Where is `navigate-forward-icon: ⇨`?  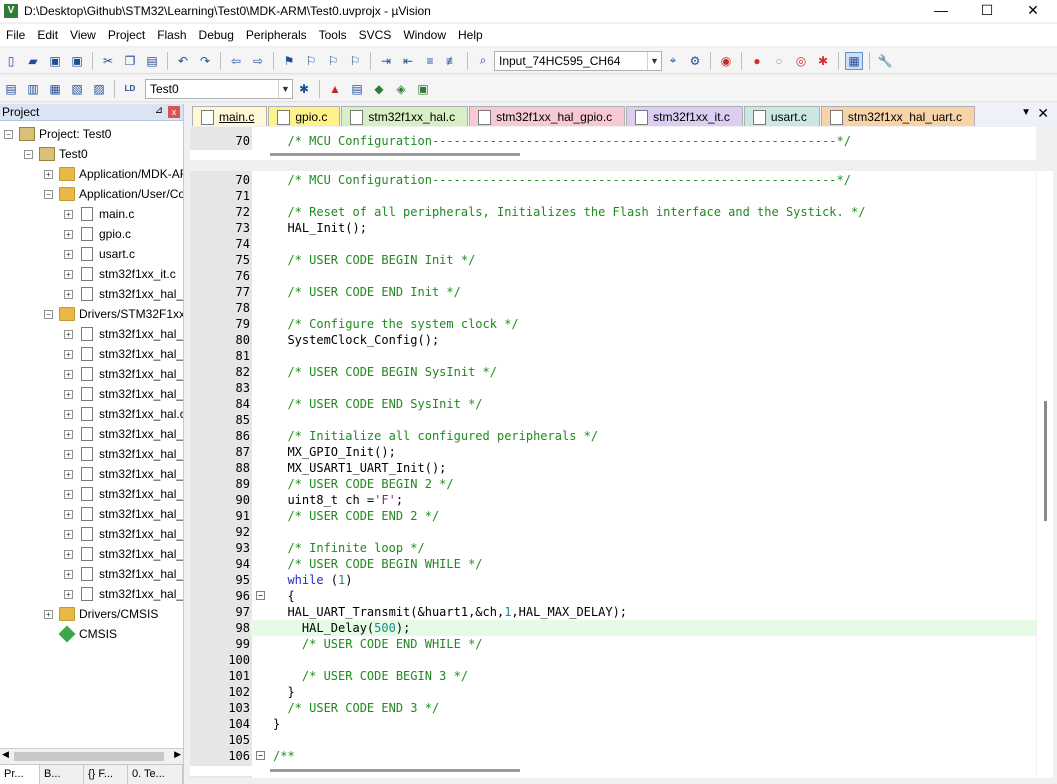
navigate-forward-icon: ⇨ is located at coordinates (258, 61).